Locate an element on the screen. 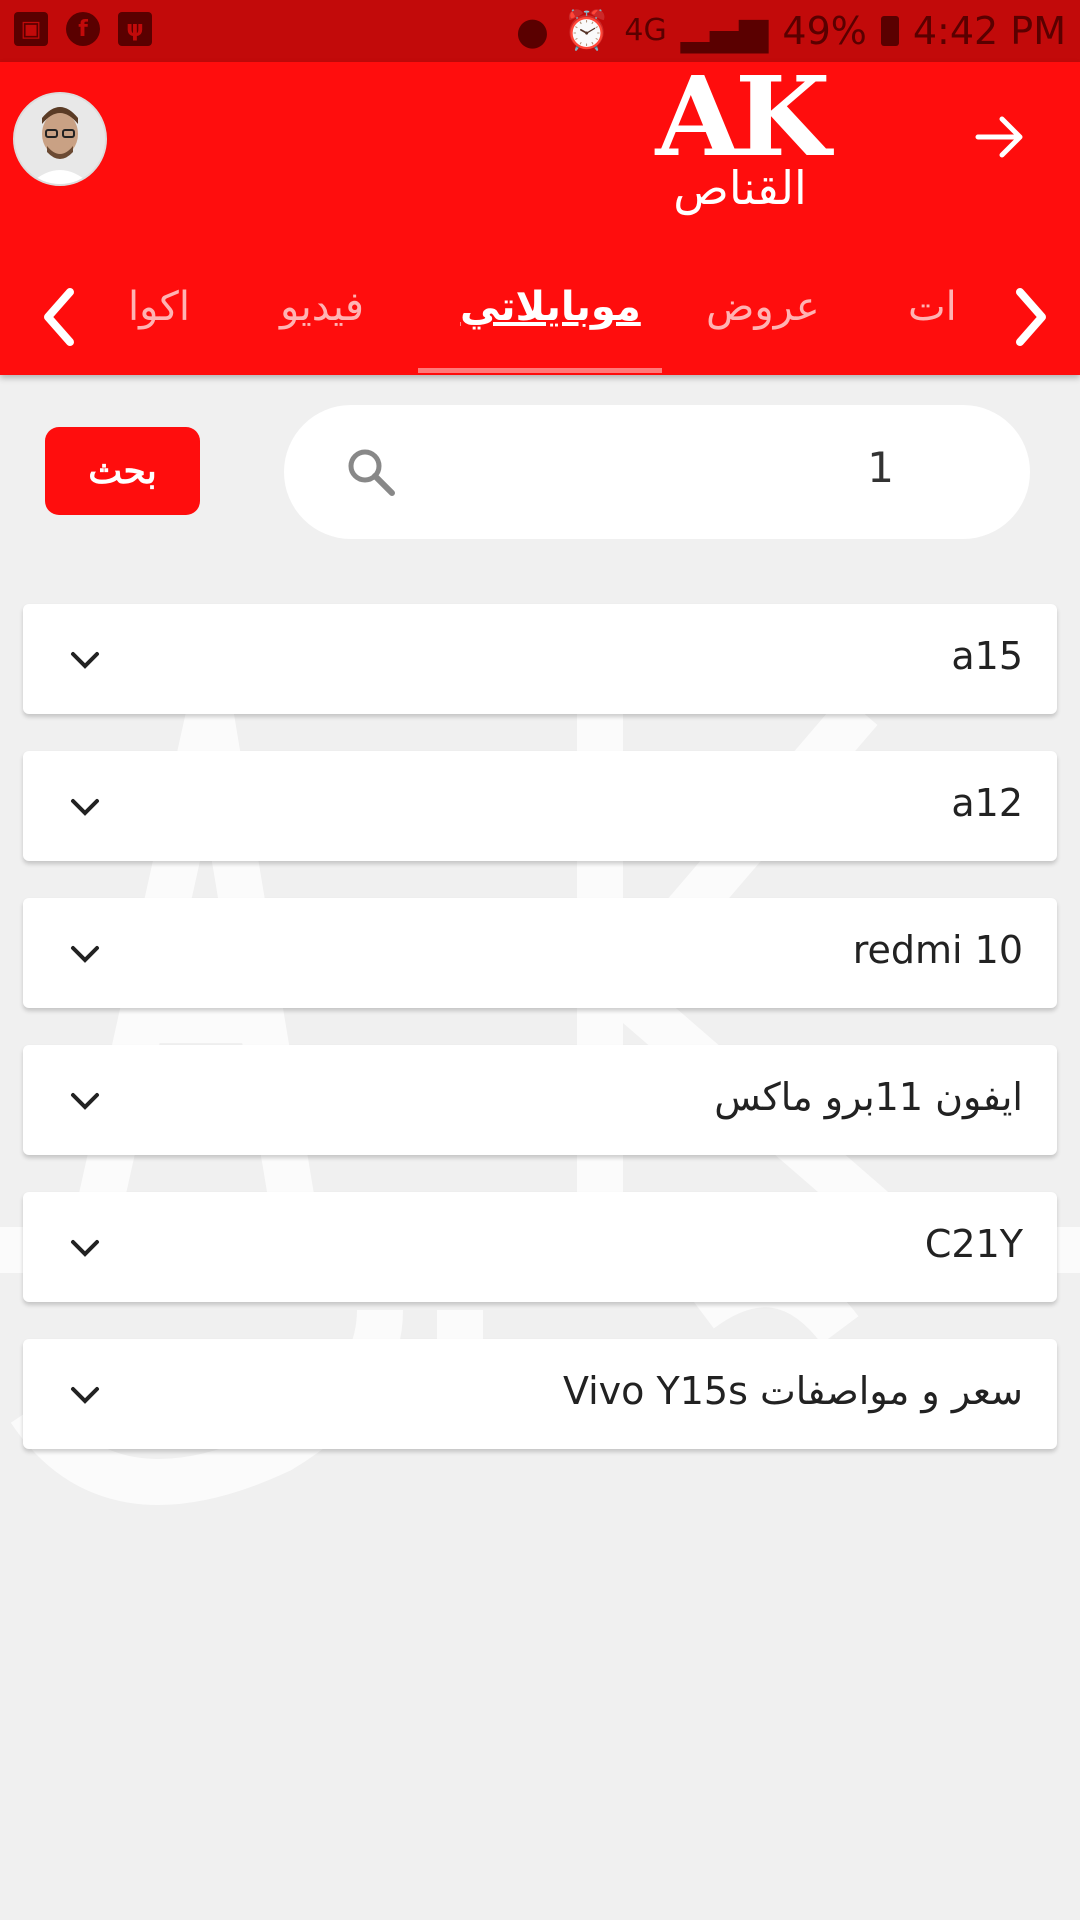  app-logo: AK القناص is located at coordinates (740, 132).